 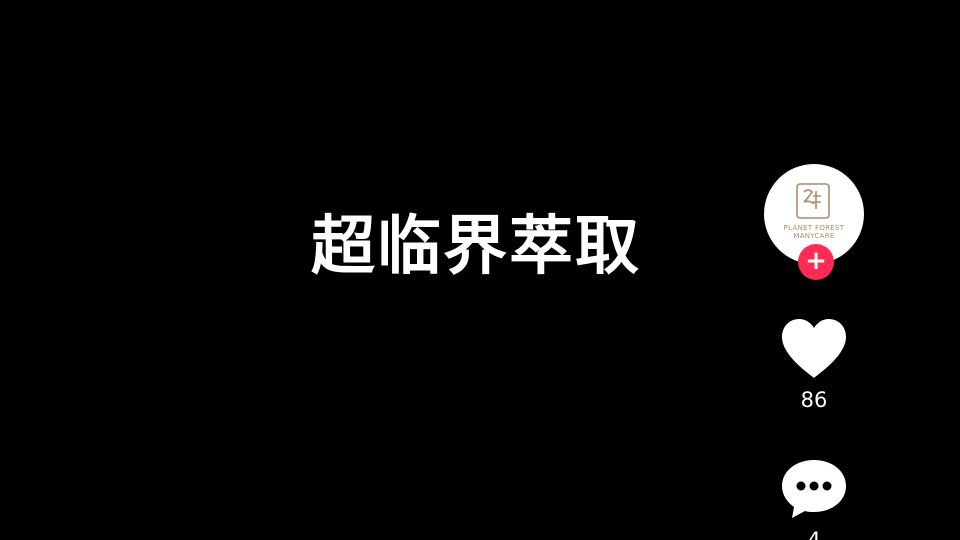 What do you see at coordinates (813, 201) in the screenshot?
I see `brand-logo-icon` at bounding box center [813, 201].